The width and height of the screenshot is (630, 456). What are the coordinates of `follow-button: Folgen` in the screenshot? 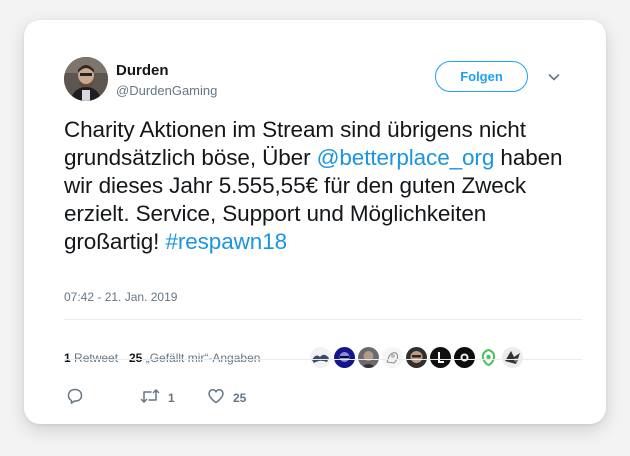 It's located at (481, 76).